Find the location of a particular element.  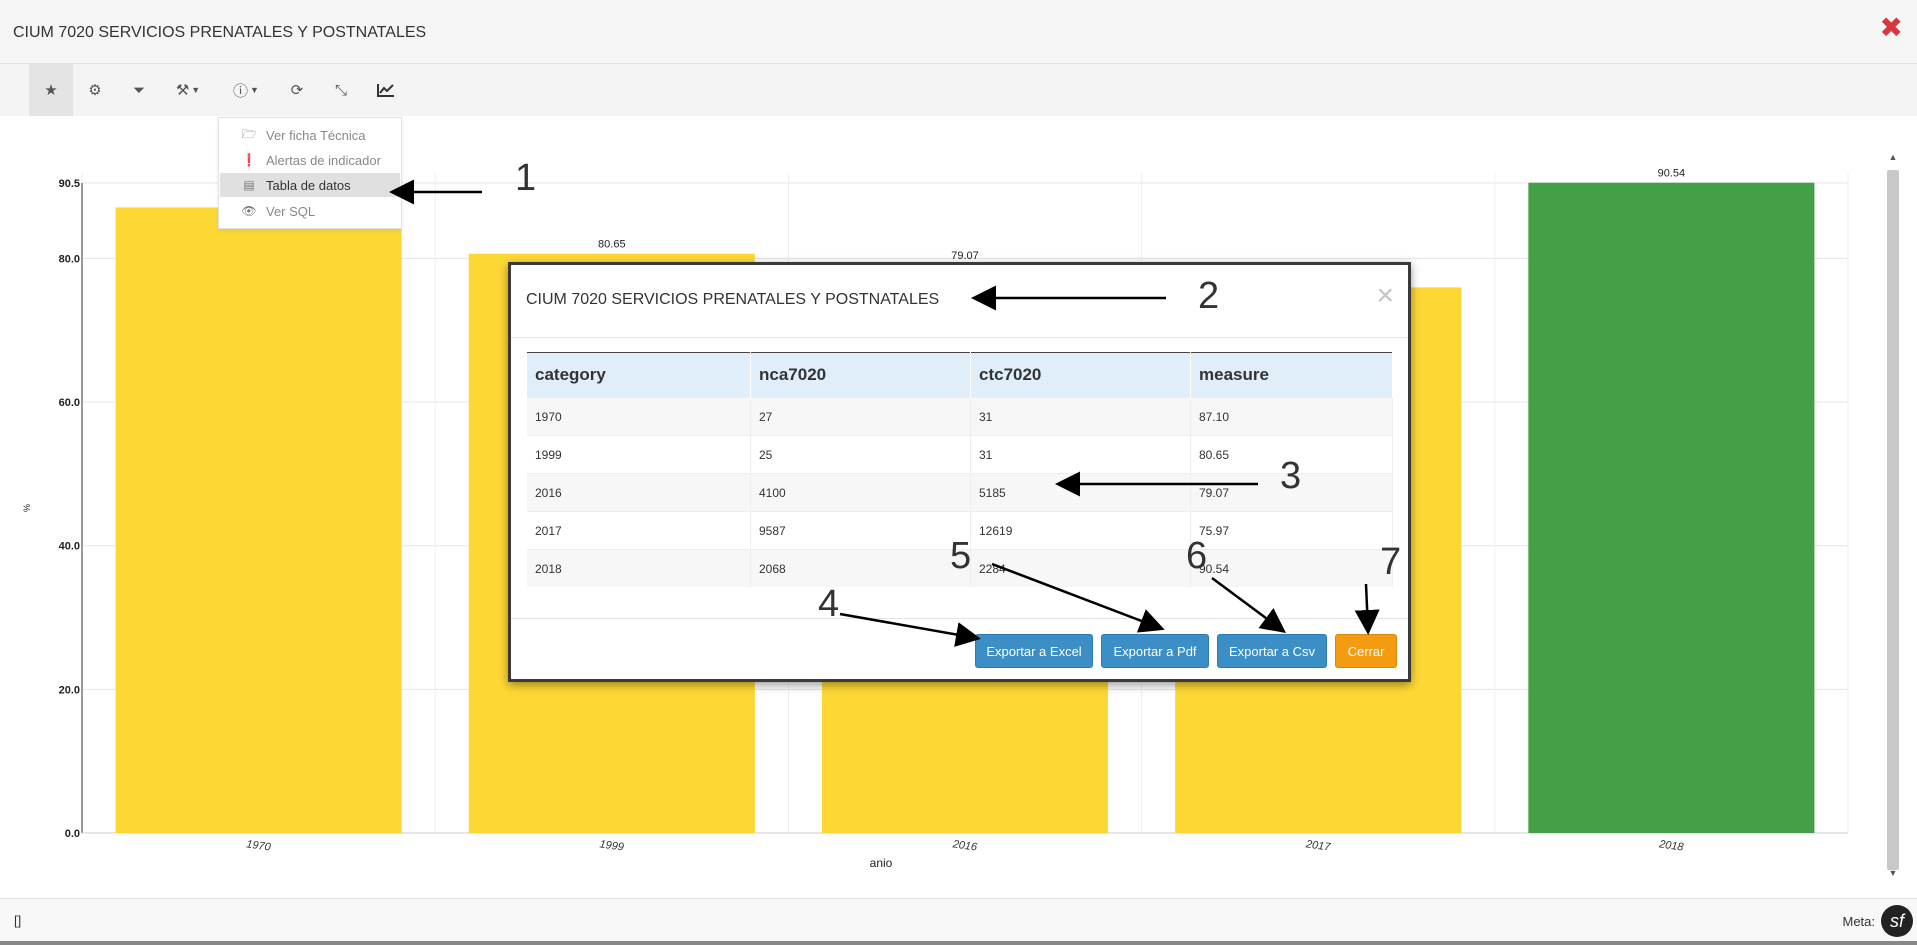

info-dropdown-button: ⓘ ▼ is located at coordinates (246, 90).